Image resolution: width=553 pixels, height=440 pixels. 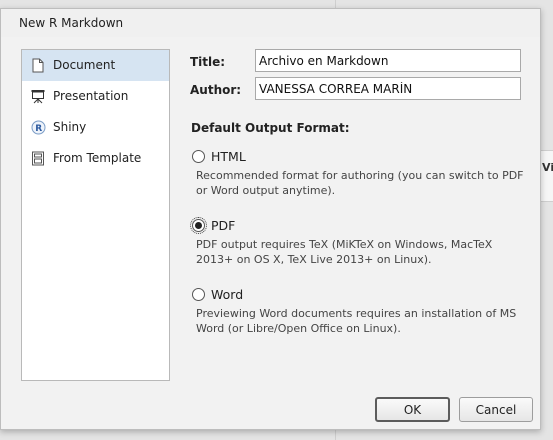 I want to click on background-panel-fragment: Vi, so click(x=547, y=176).